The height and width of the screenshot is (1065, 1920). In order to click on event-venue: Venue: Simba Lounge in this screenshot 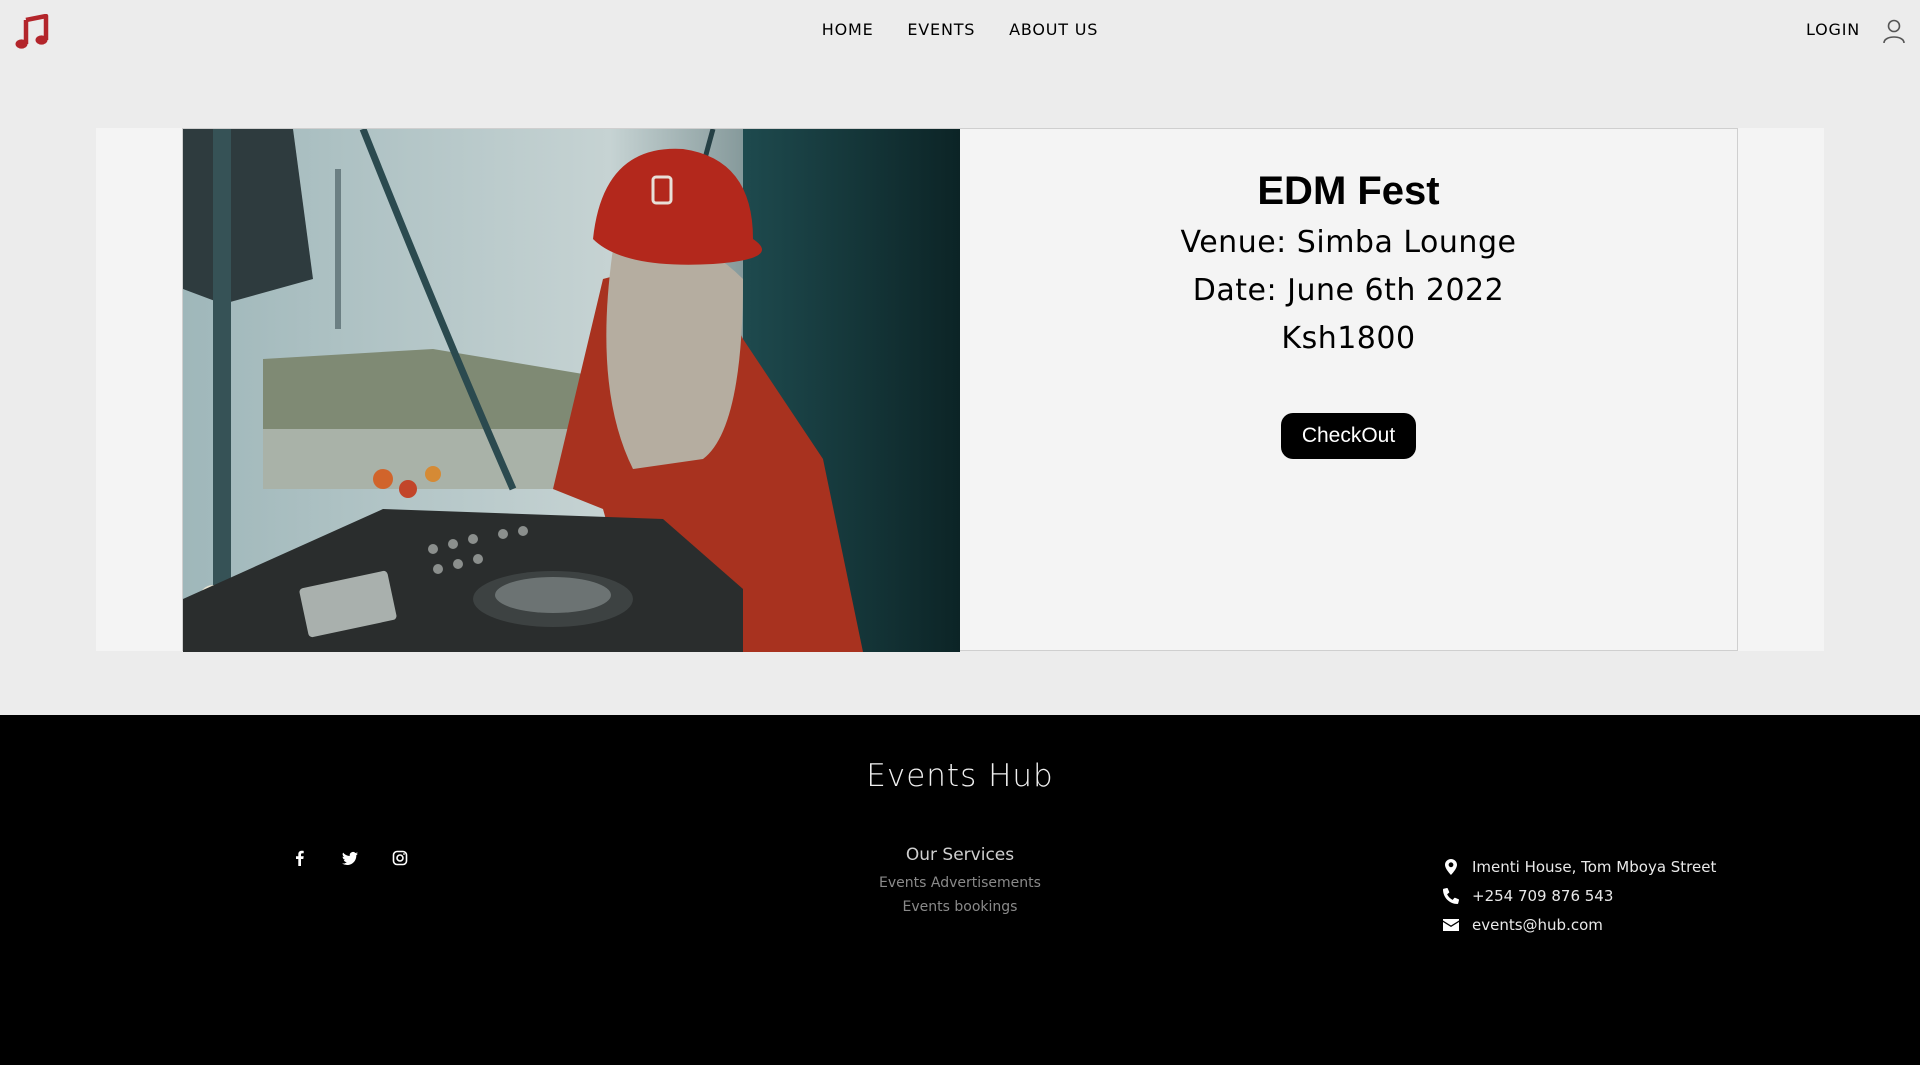, I will do `click(1348, 242)`.